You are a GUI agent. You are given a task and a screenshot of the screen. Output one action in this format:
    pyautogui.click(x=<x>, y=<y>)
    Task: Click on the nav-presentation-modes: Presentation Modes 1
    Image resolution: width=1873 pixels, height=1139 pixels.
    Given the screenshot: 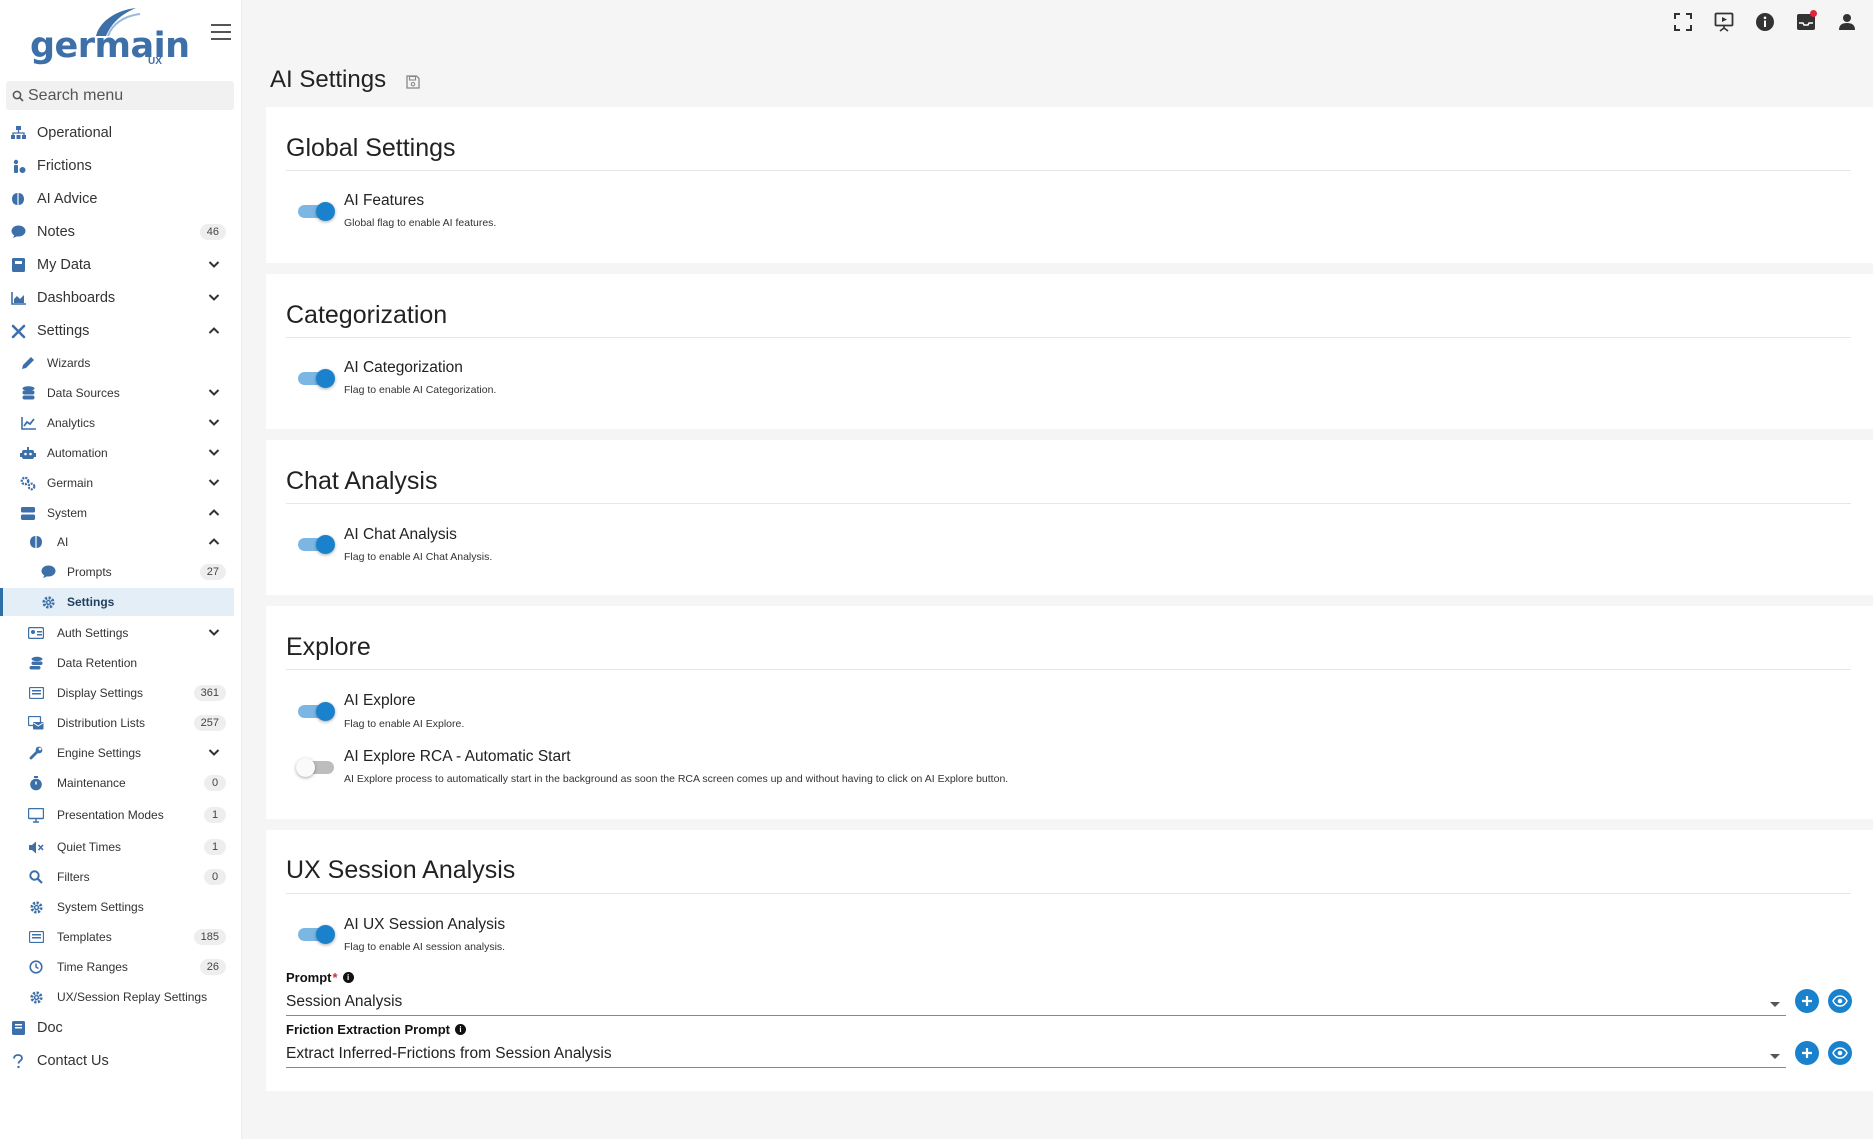 What is the action you would take?
    pyautogui.click(x=117, y=815)
    